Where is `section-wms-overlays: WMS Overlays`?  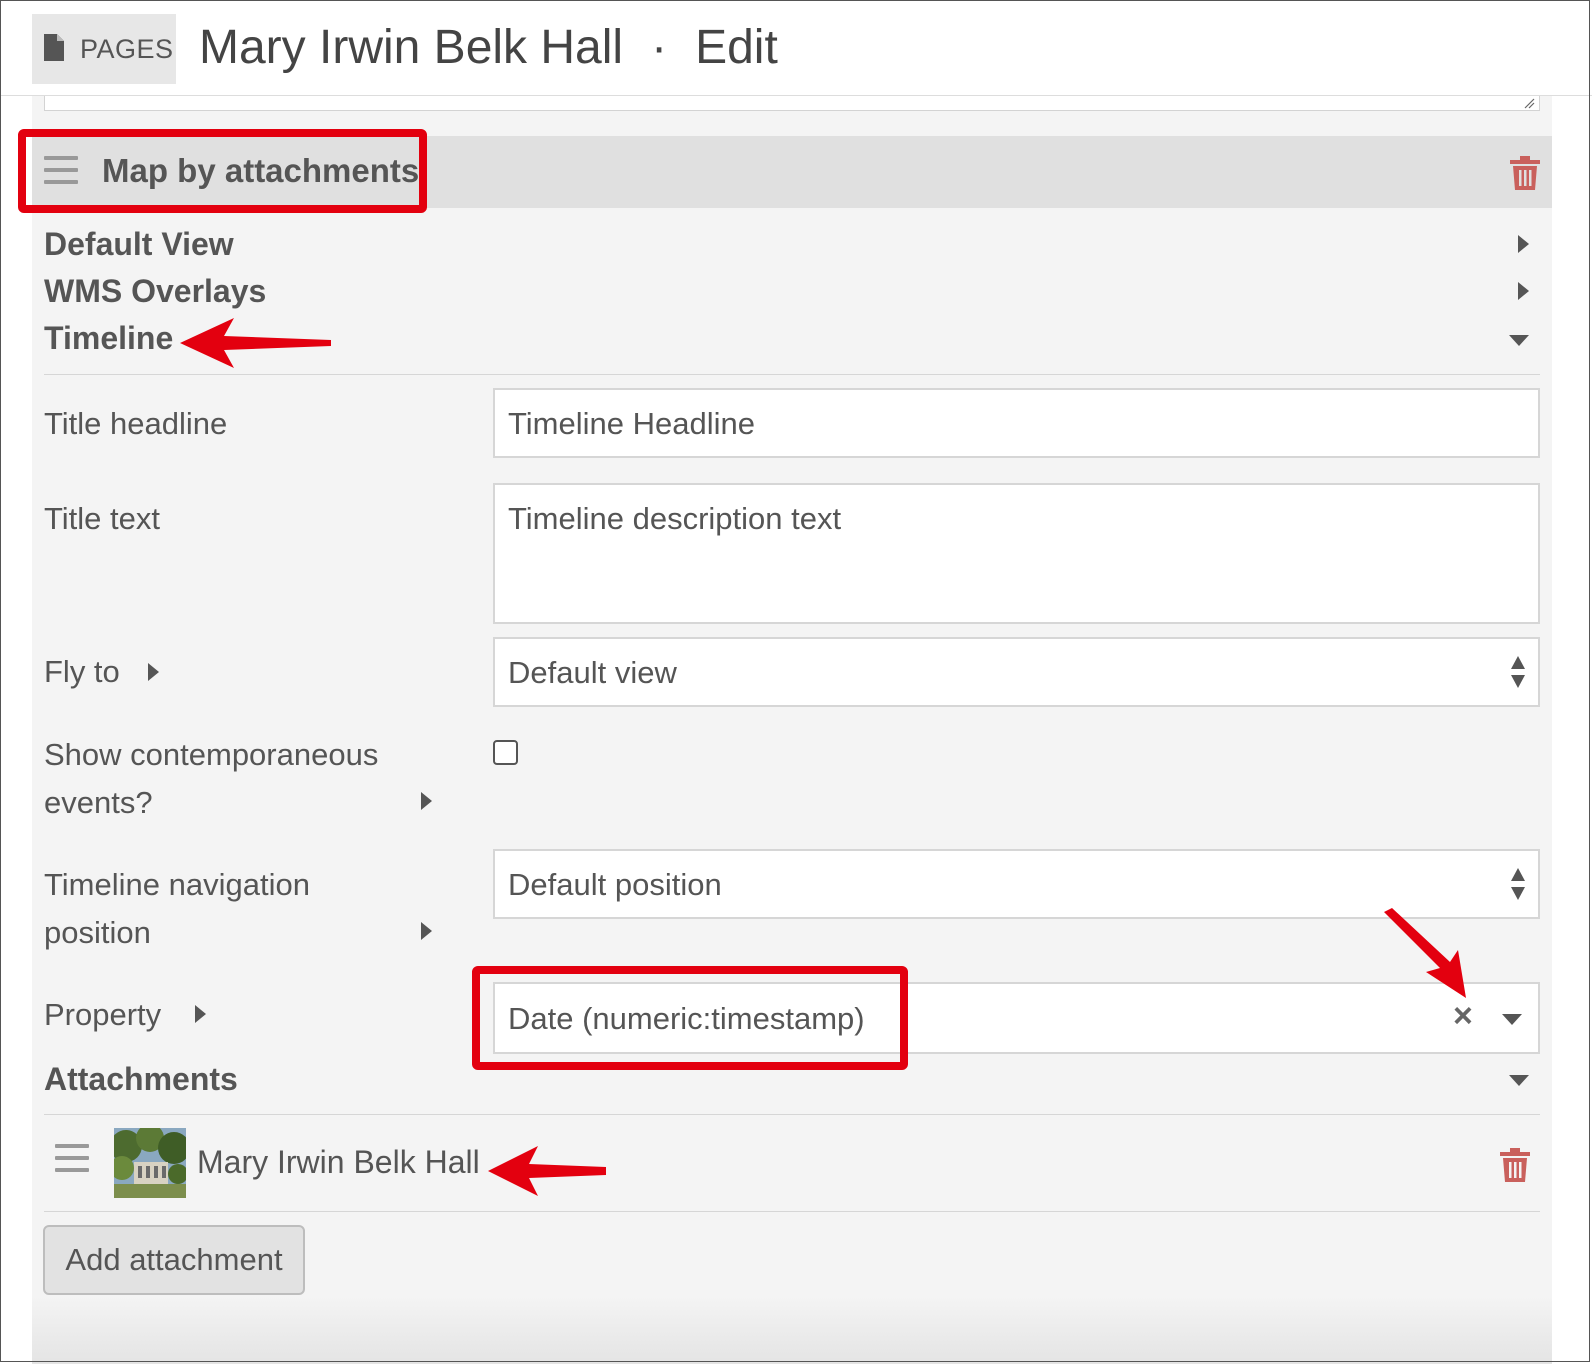
section-wms-overlays: WMS Overlays is located at coordinates (155, 291).